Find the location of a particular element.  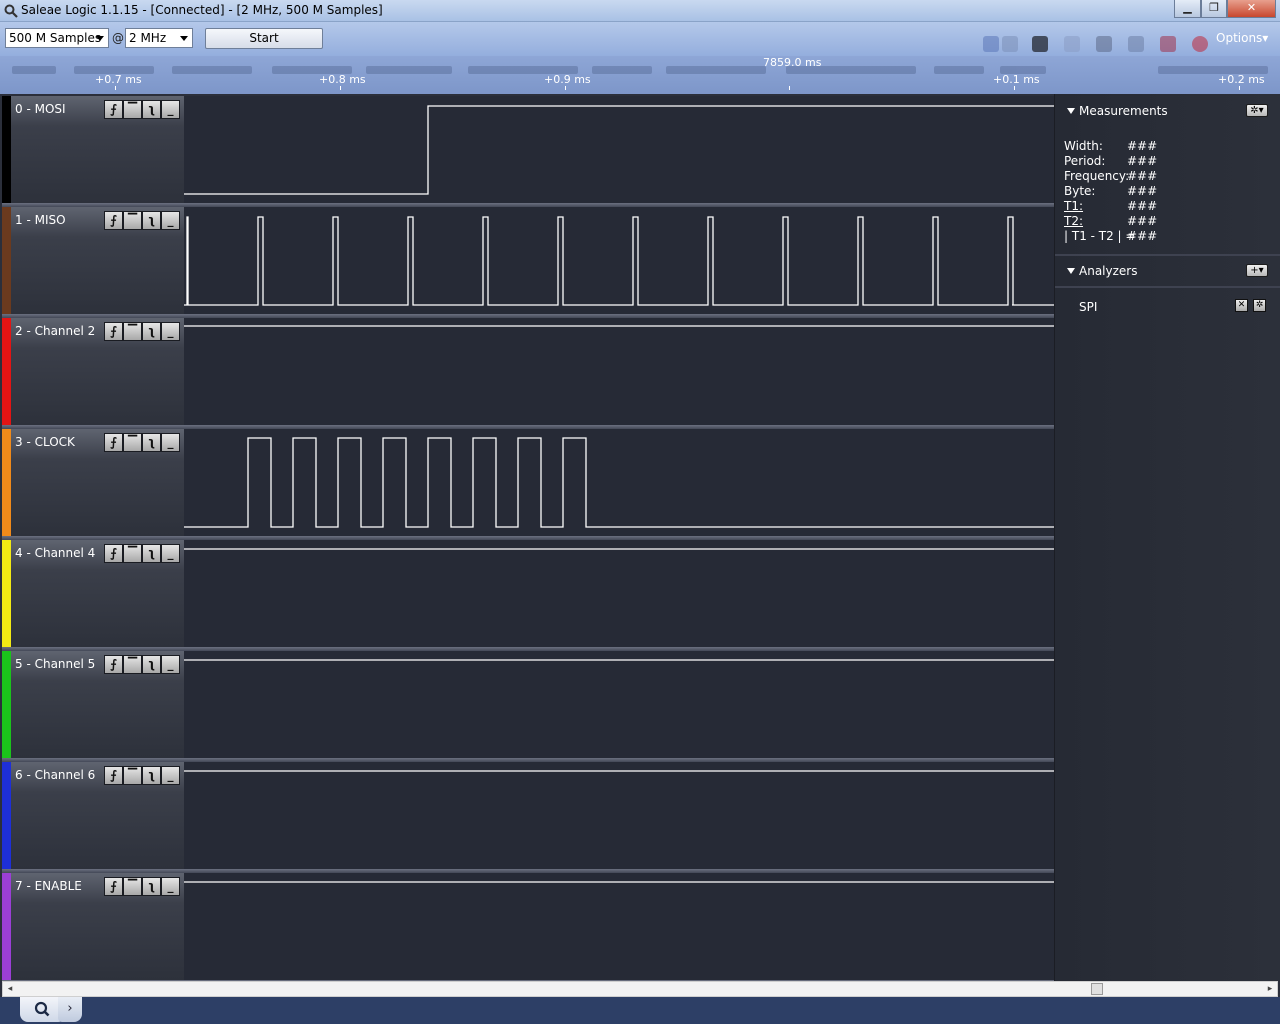

remove-analyzer-icon: ✕ is located at coordinates (1241, 305).